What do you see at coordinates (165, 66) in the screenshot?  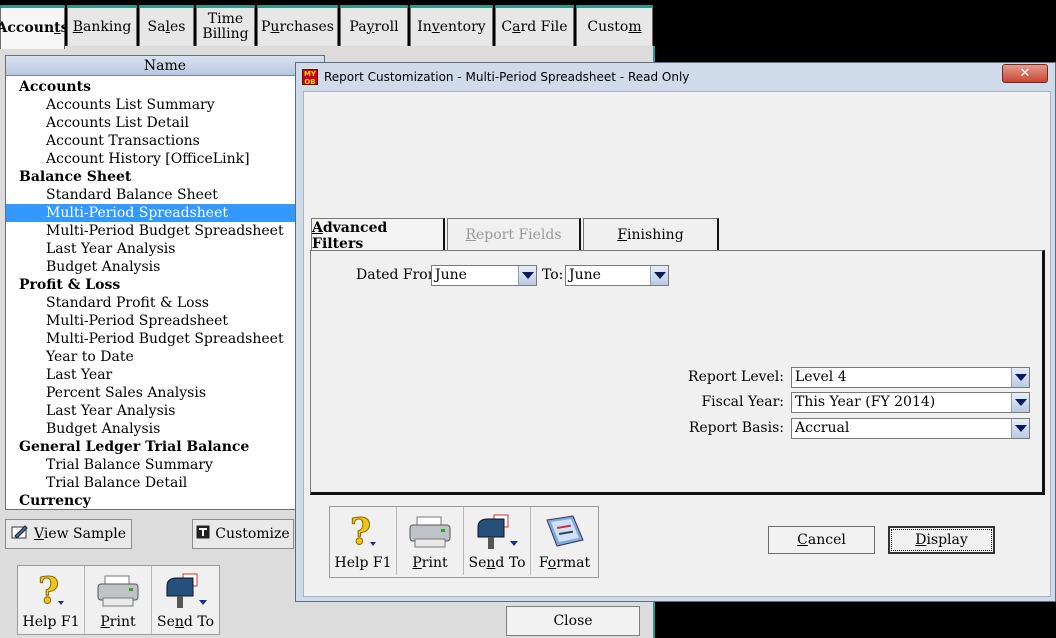 I see `list-column-header-name: Name` at bounding box center [165, 66].